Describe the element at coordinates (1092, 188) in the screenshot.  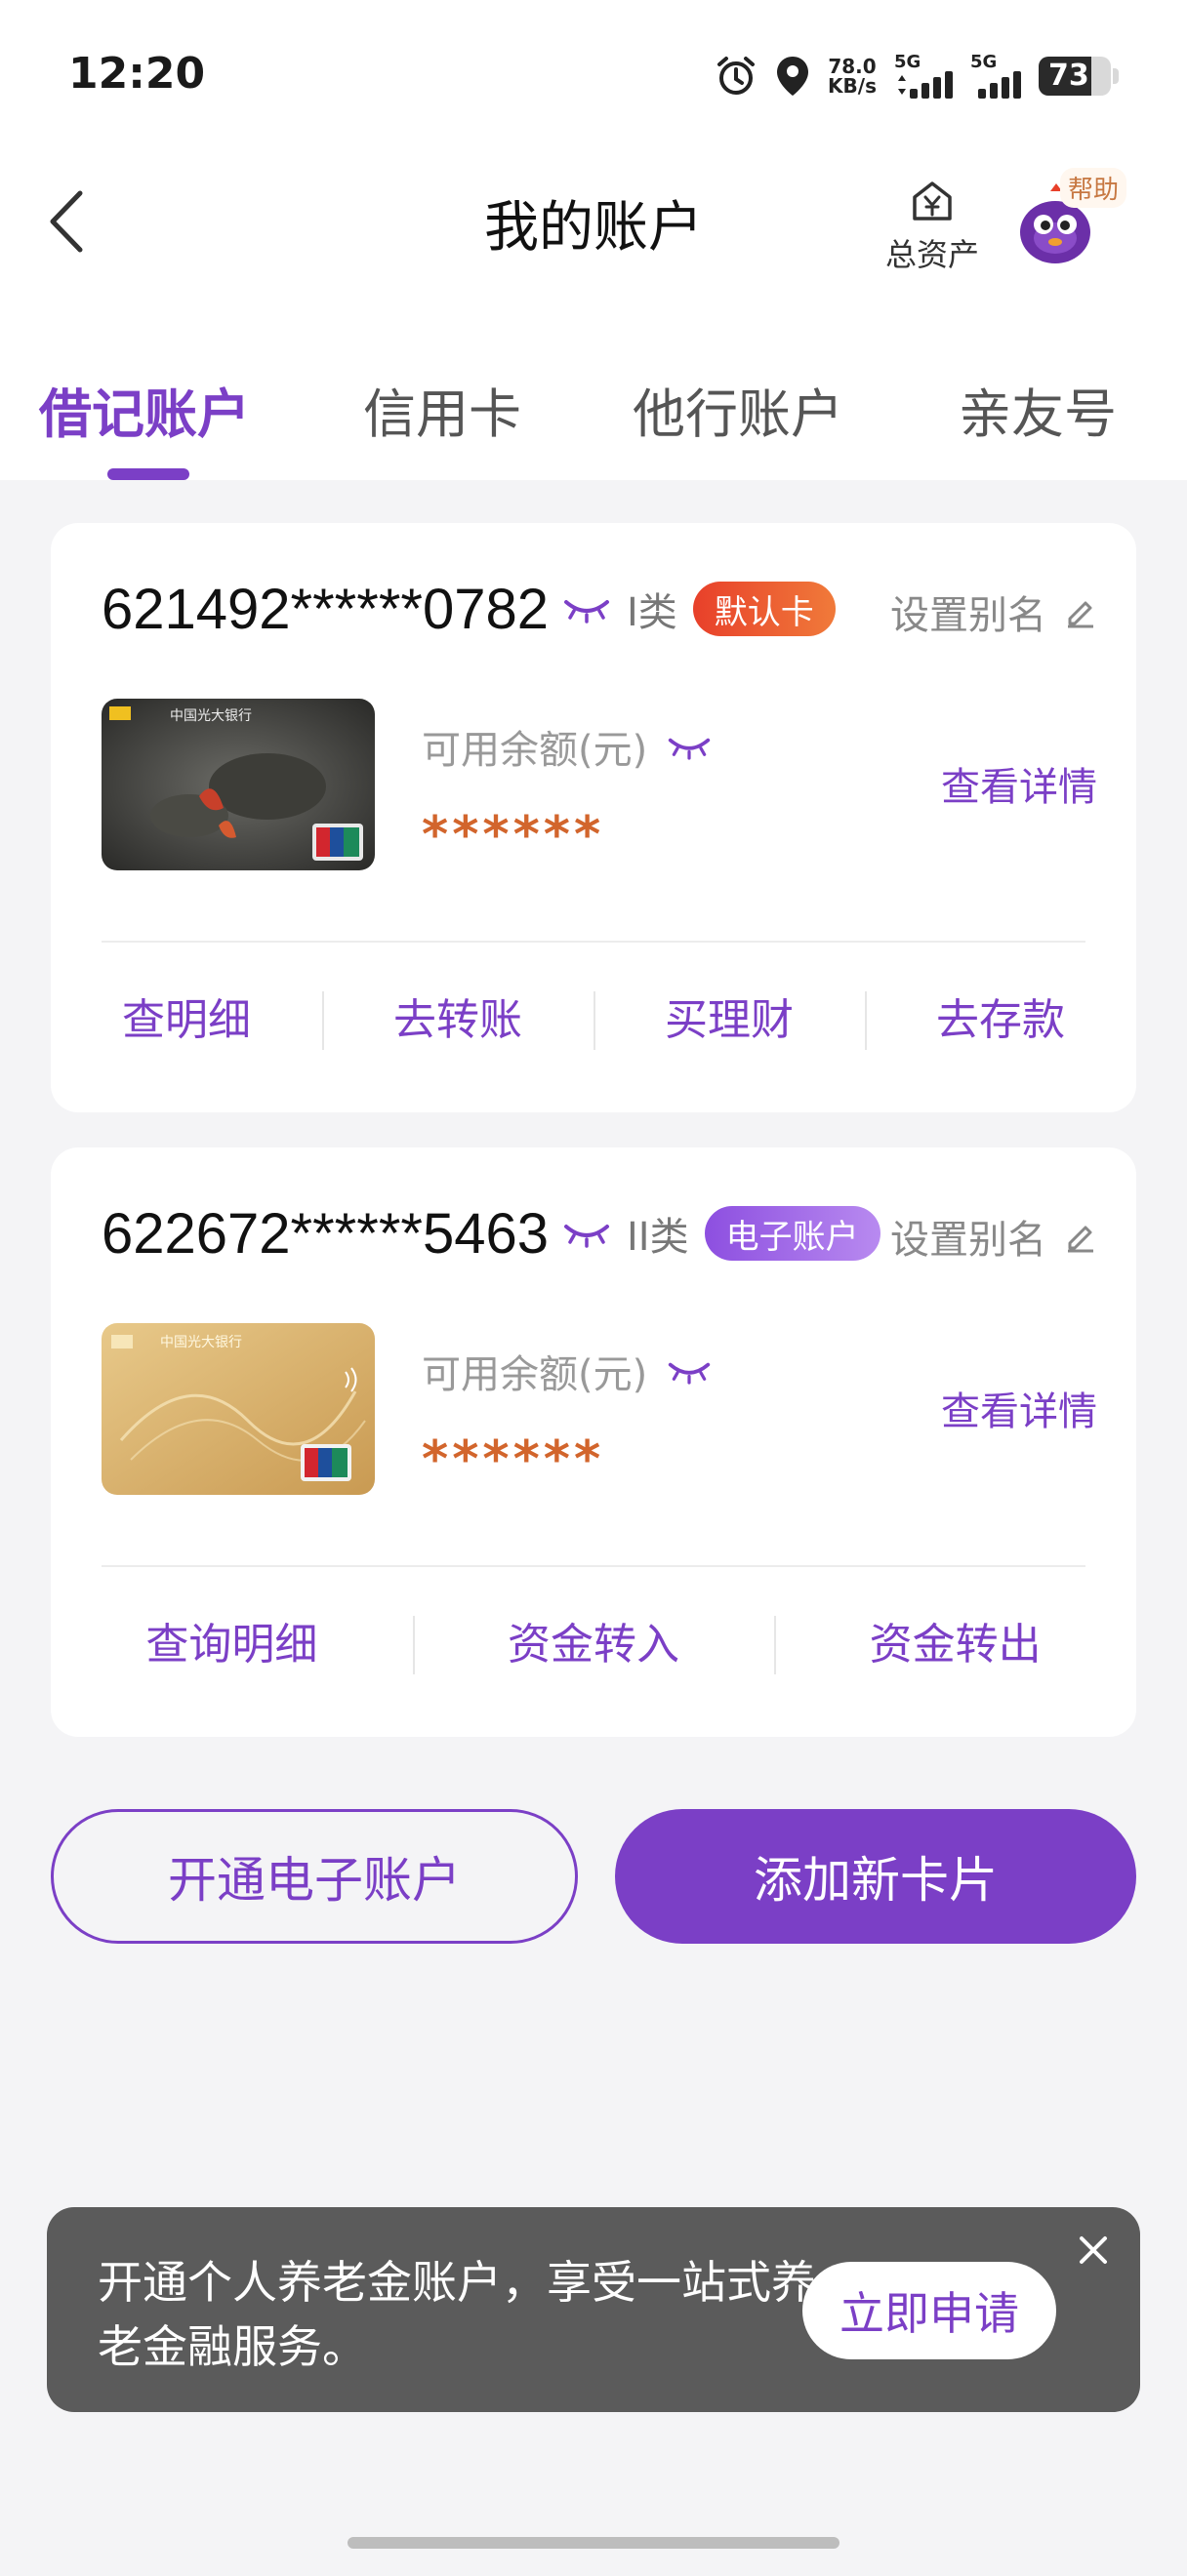
I see `help-label: 帮助` at that location.